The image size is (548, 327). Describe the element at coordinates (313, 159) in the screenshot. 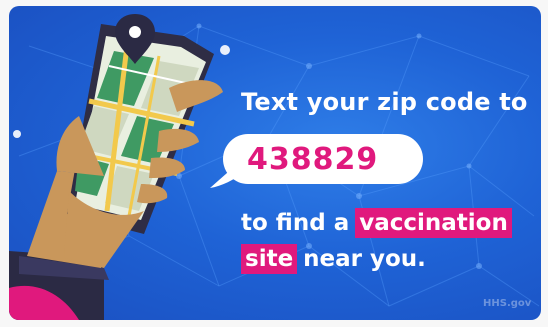

I see `sms-code: 438829` at that location.